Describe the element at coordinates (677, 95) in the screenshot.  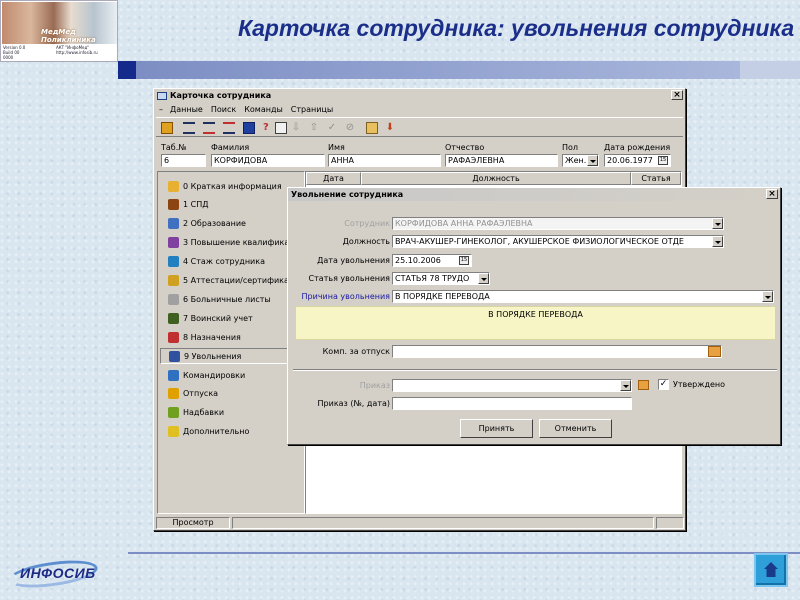
I see `close-button: ×` at that location.